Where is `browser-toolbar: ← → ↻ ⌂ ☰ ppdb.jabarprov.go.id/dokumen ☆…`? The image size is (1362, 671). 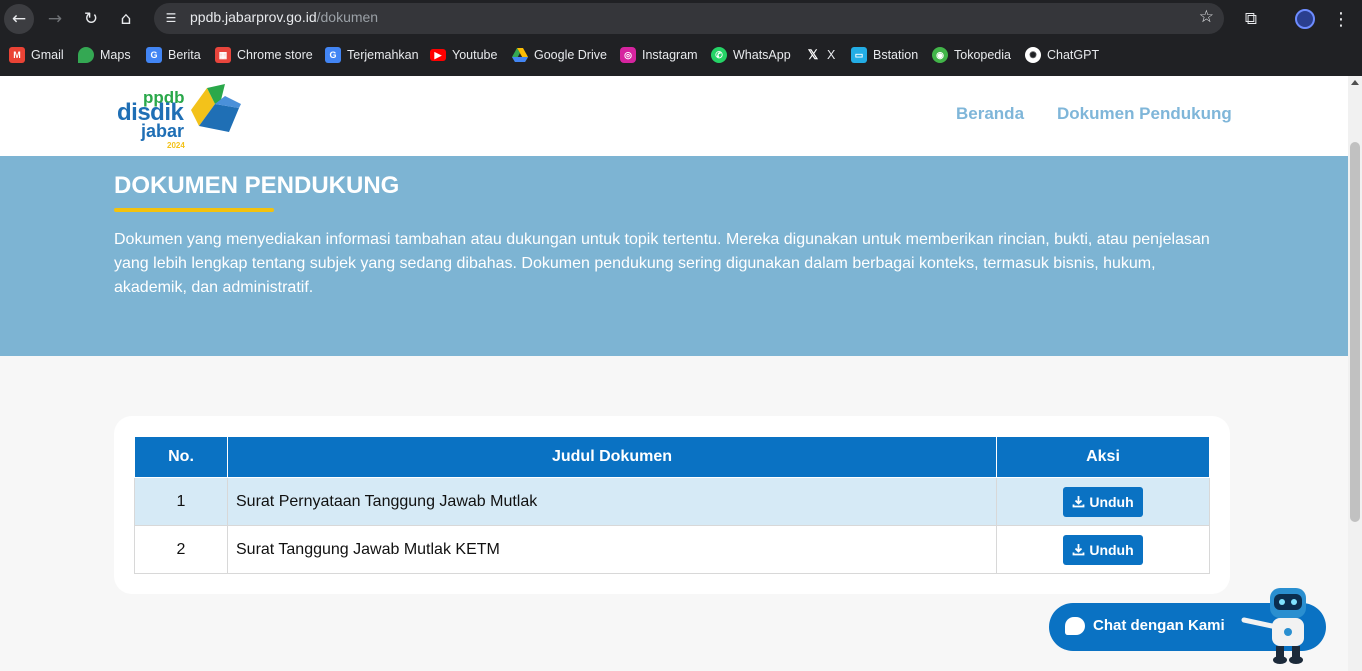
browser-toolbar: ← → ↻ ⌂ ☰ ppdb.jabarprov.go.id/dokumen ☆… is located at coordinates (681, 19).